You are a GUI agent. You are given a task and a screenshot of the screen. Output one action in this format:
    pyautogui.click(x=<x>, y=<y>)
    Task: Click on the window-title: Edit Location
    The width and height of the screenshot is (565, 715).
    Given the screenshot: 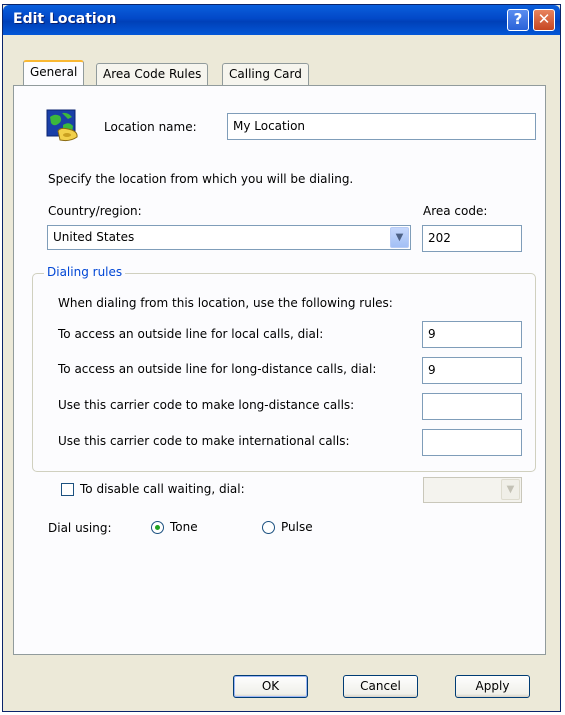 What is the action you would take?
    pyautogui.click(x=65, y=19)
    